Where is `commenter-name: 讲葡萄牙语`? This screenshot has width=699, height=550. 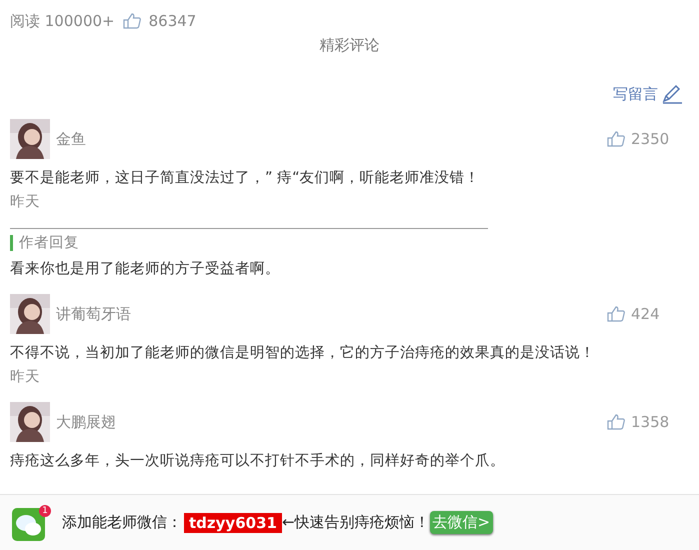
commenter-name: 讲葡萄牙语 is located at coordinates (93, 314).